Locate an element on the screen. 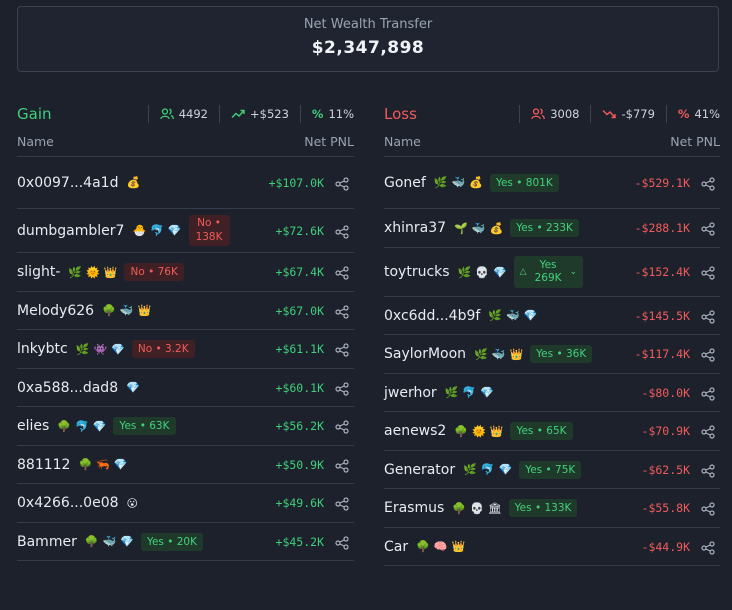 The height and width of the screenshot is (610, 732). loss-table-row: Car 🌳 🧠 👑 -$44.9K is located at coordinates (552, 547).